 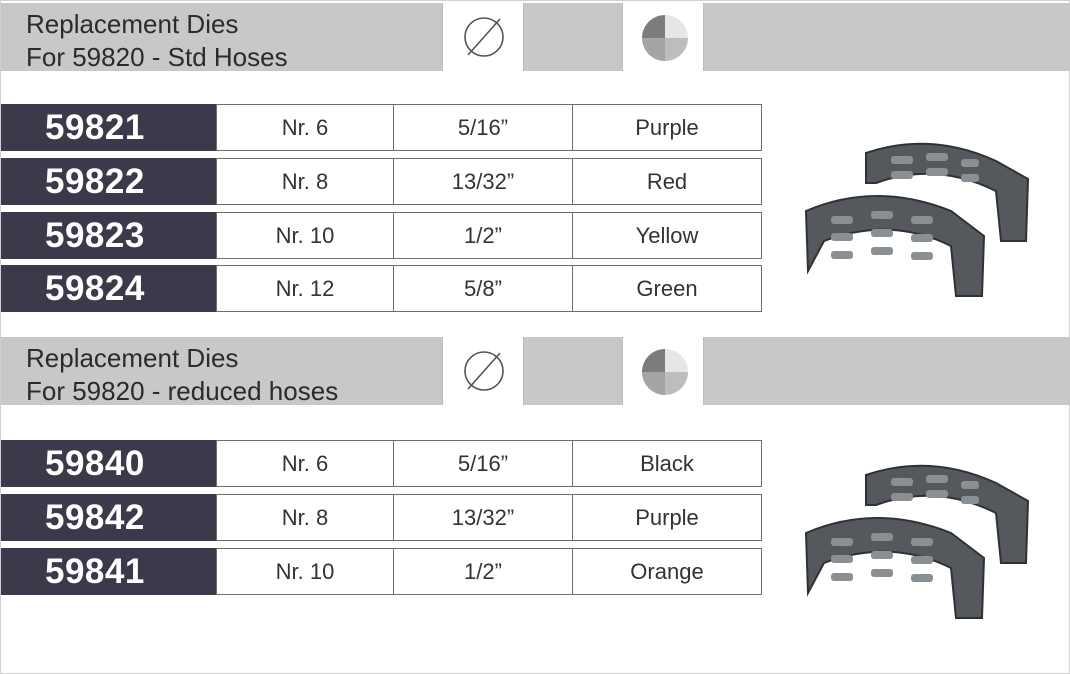 What do you see at coordinates (667, 463) in the screenshot?
I see `color-cell: Black` at bounding box center [667, 463].